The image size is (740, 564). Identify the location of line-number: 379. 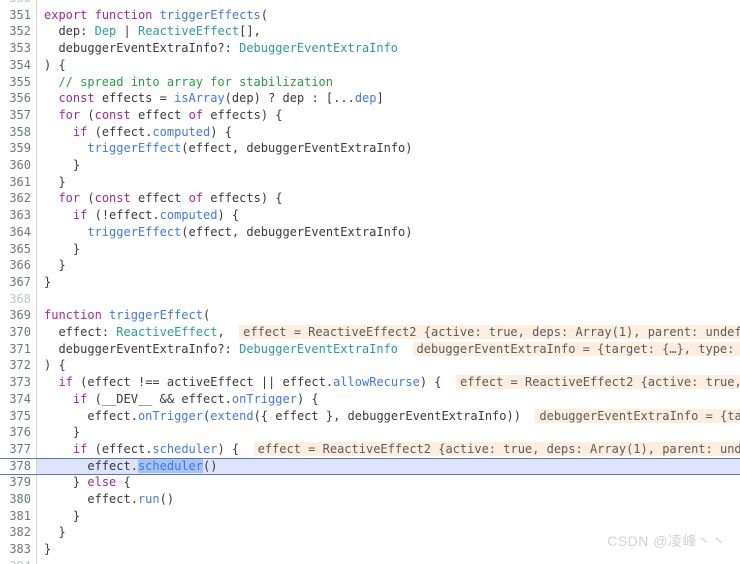
(15, 482).